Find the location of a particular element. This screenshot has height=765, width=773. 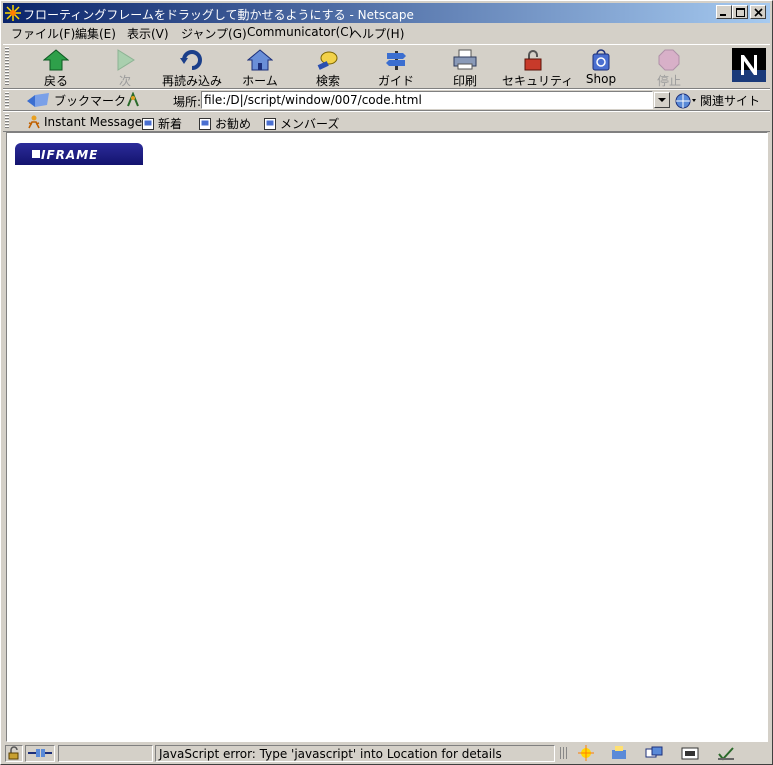

related-sites-label: 関連サイト is located at coordinates (730, 101).